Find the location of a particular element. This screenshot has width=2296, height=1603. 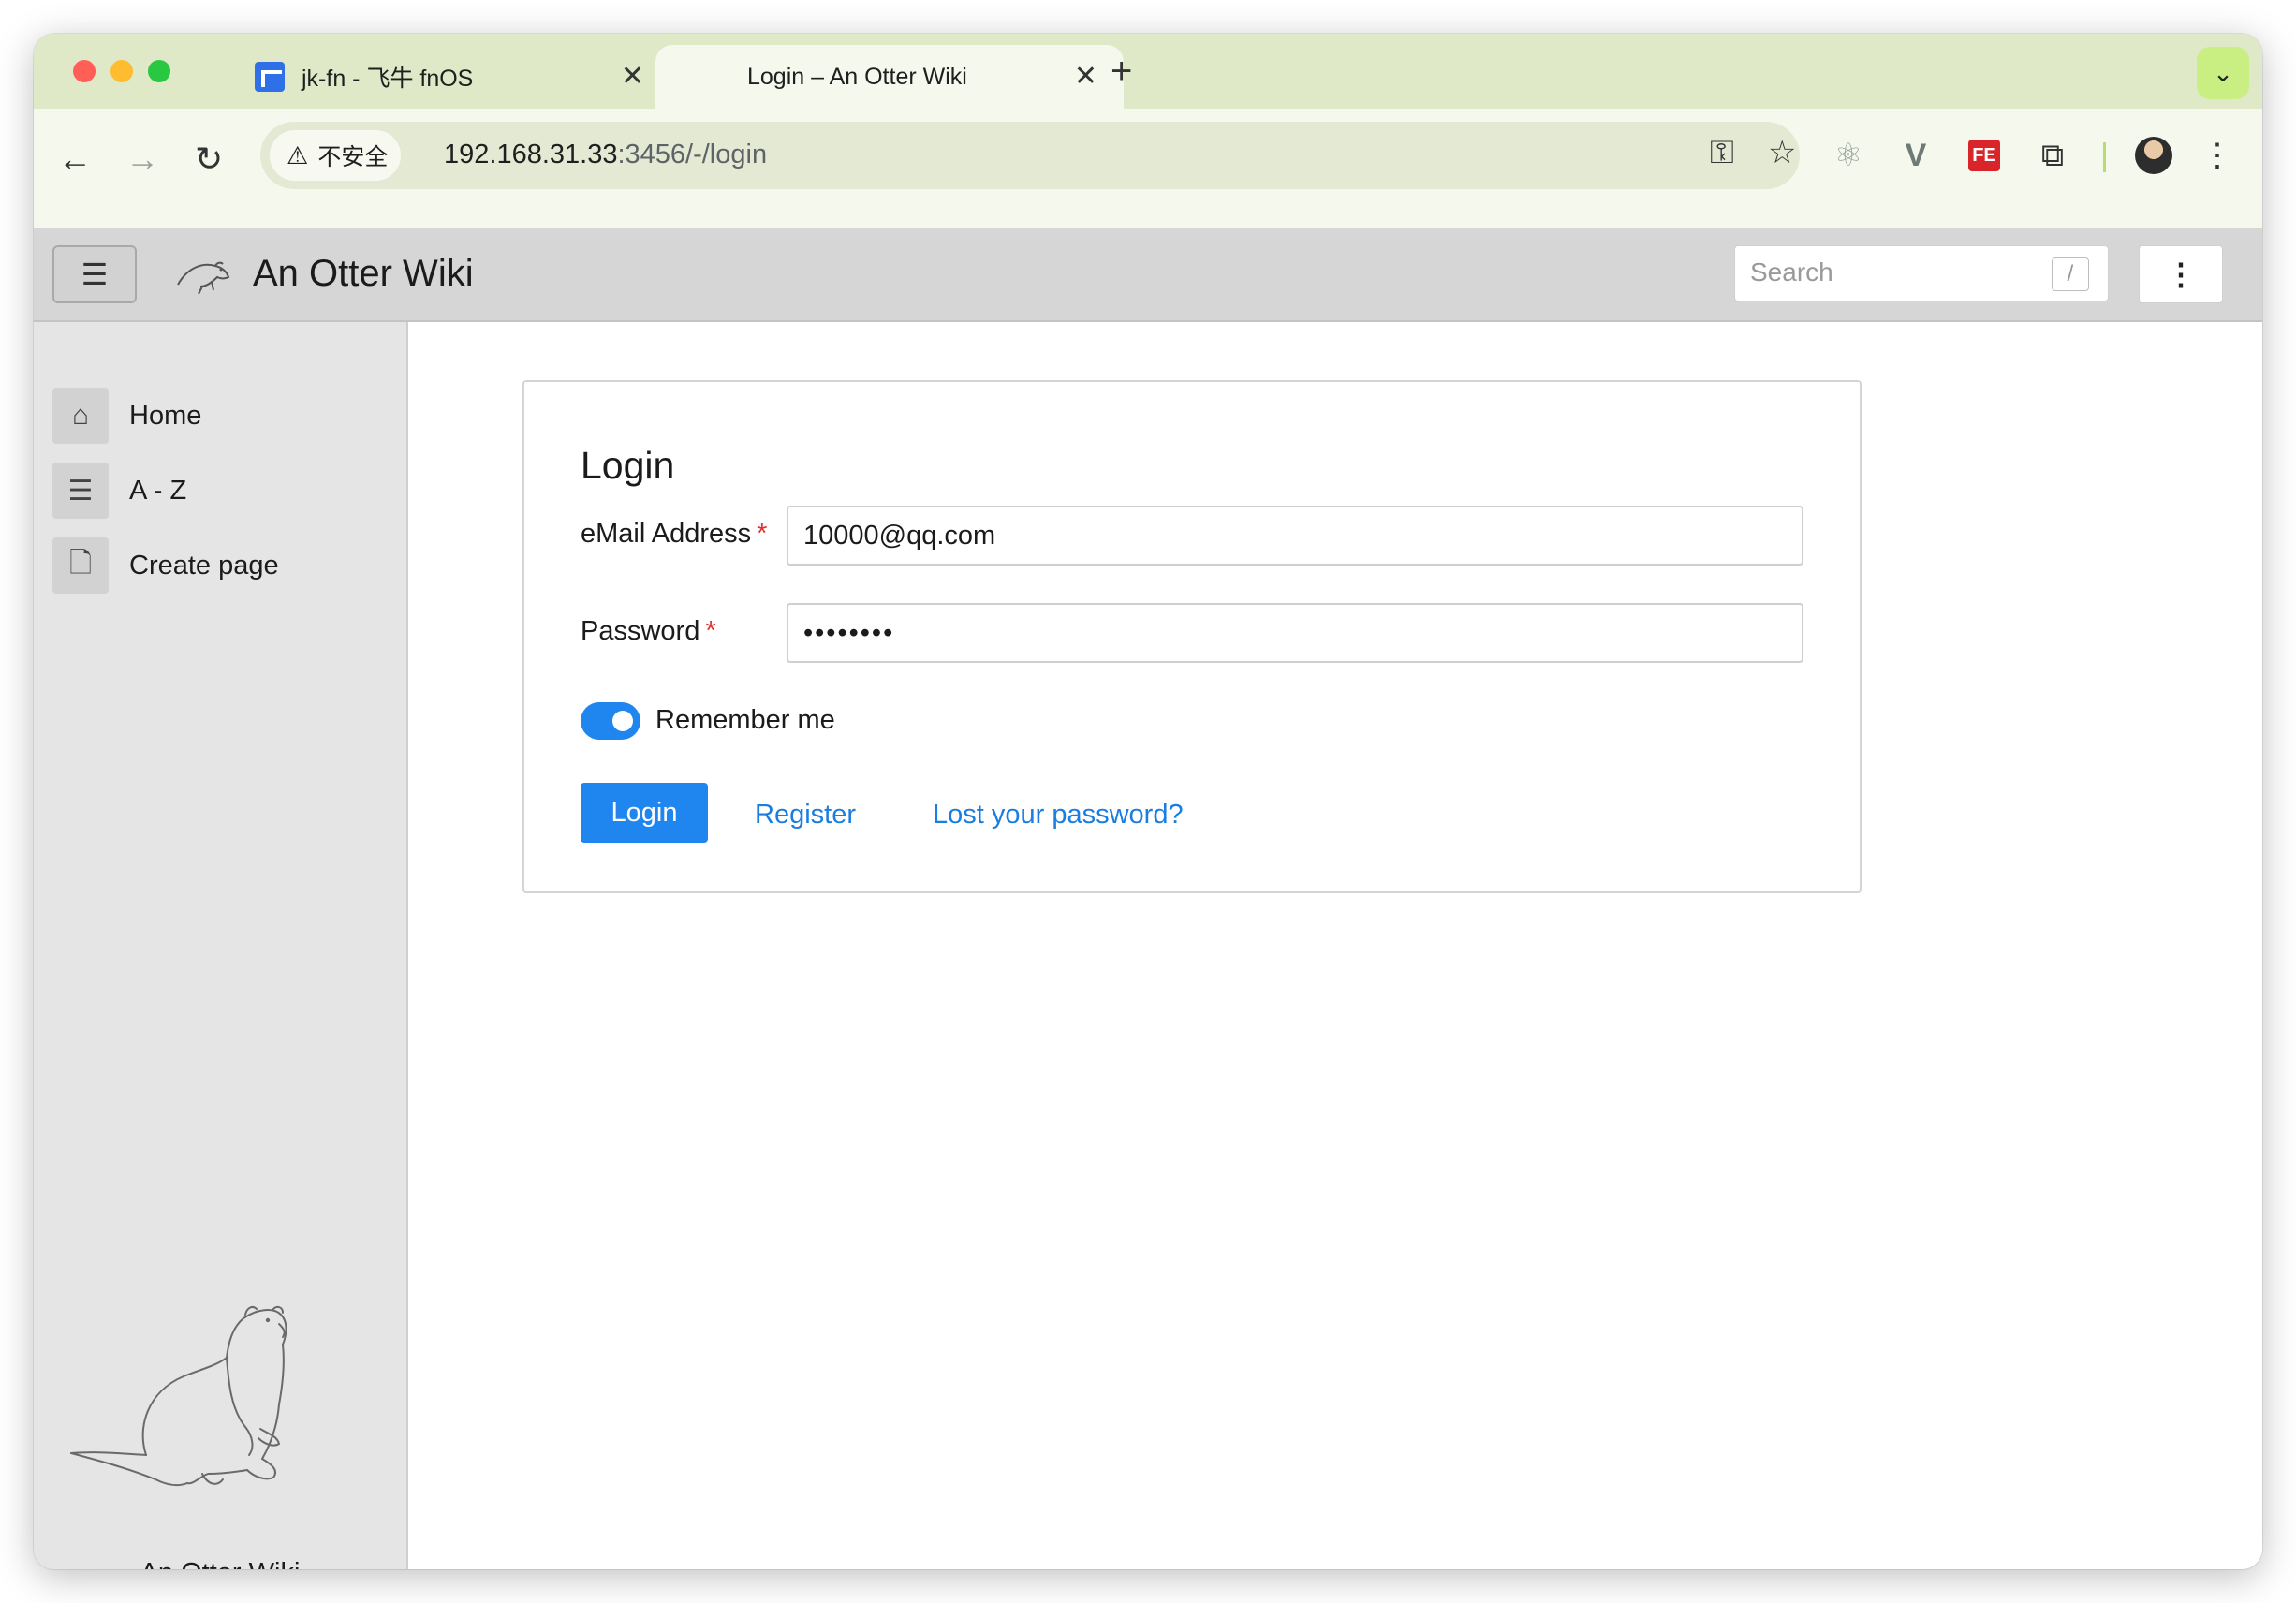

sidebar-footer-title: An Otter Wiki is located at coordinates (220, 1563).